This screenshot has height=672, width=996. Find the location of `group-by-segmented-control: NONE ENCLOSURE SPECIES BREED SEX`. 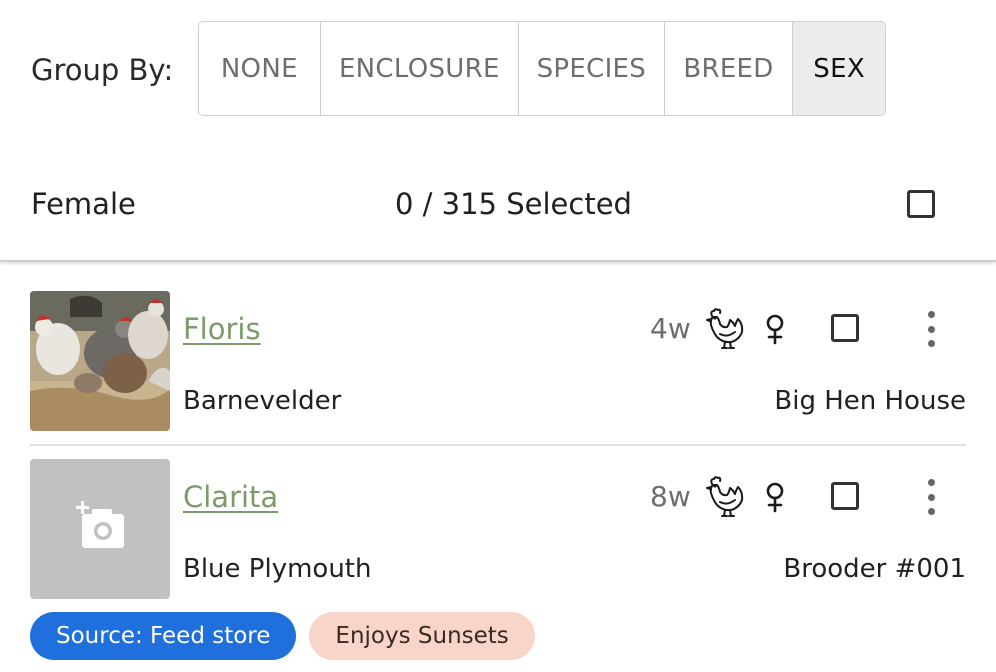

group-by-segmented-control: NONE ENCLOSURE SPECIES BREED SEX is located at coordinates (542, 68).